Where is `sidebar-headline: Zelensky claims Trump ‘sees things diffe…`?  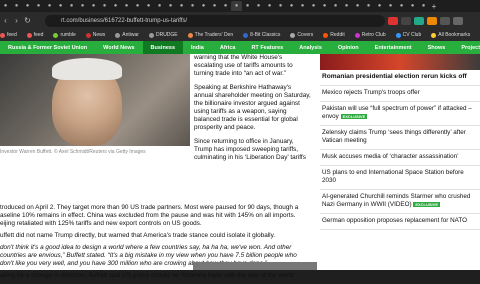
sidebar-headline: Zelensky claims Trump ‘sees things diffe… is located at coordinates (400, 138).